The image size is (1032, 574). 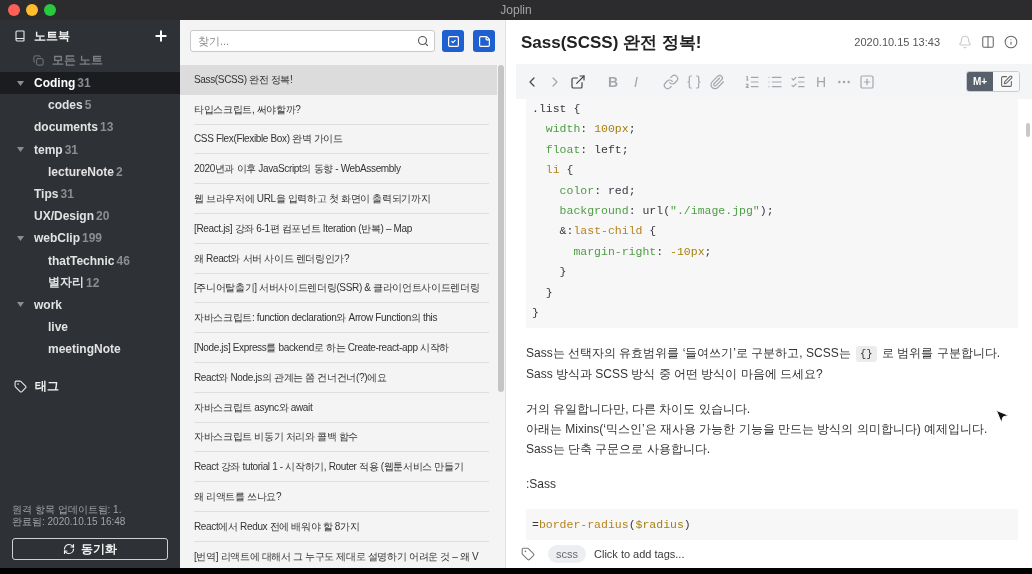 I want to click on notebook-icon, so click(x=20, y=36).